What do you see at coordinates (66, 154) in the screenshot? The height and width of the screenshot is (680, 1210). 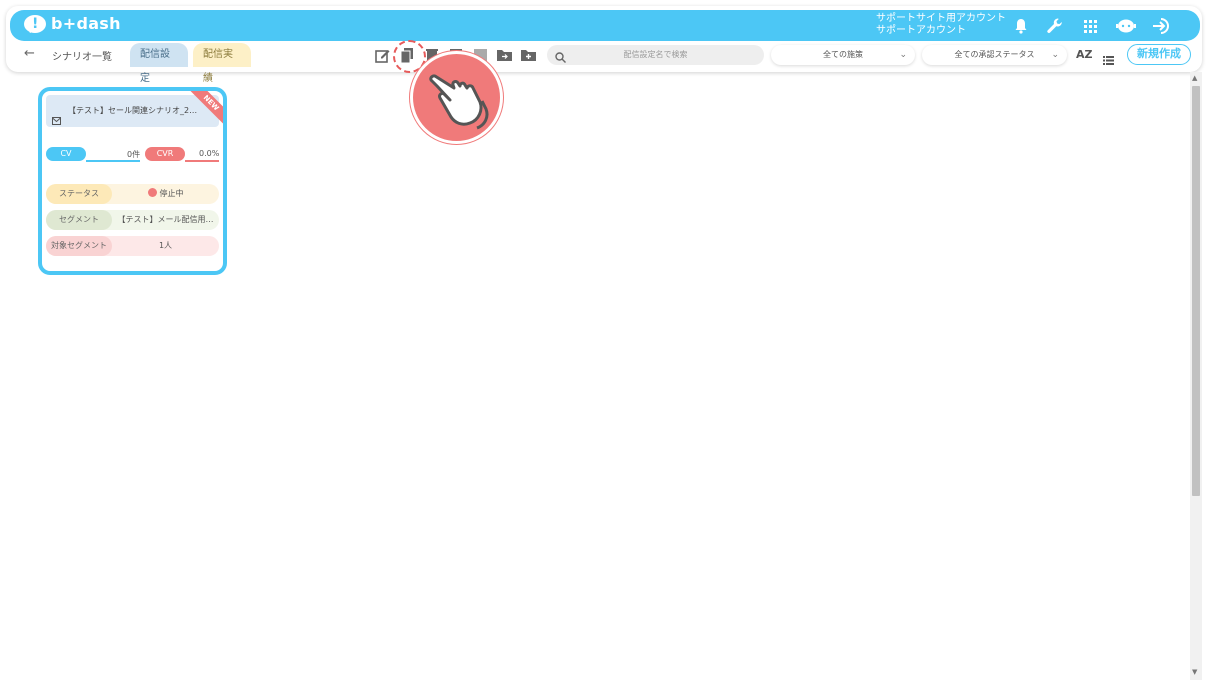 I see `cv-label: CV` at bounding box center [66, 154].